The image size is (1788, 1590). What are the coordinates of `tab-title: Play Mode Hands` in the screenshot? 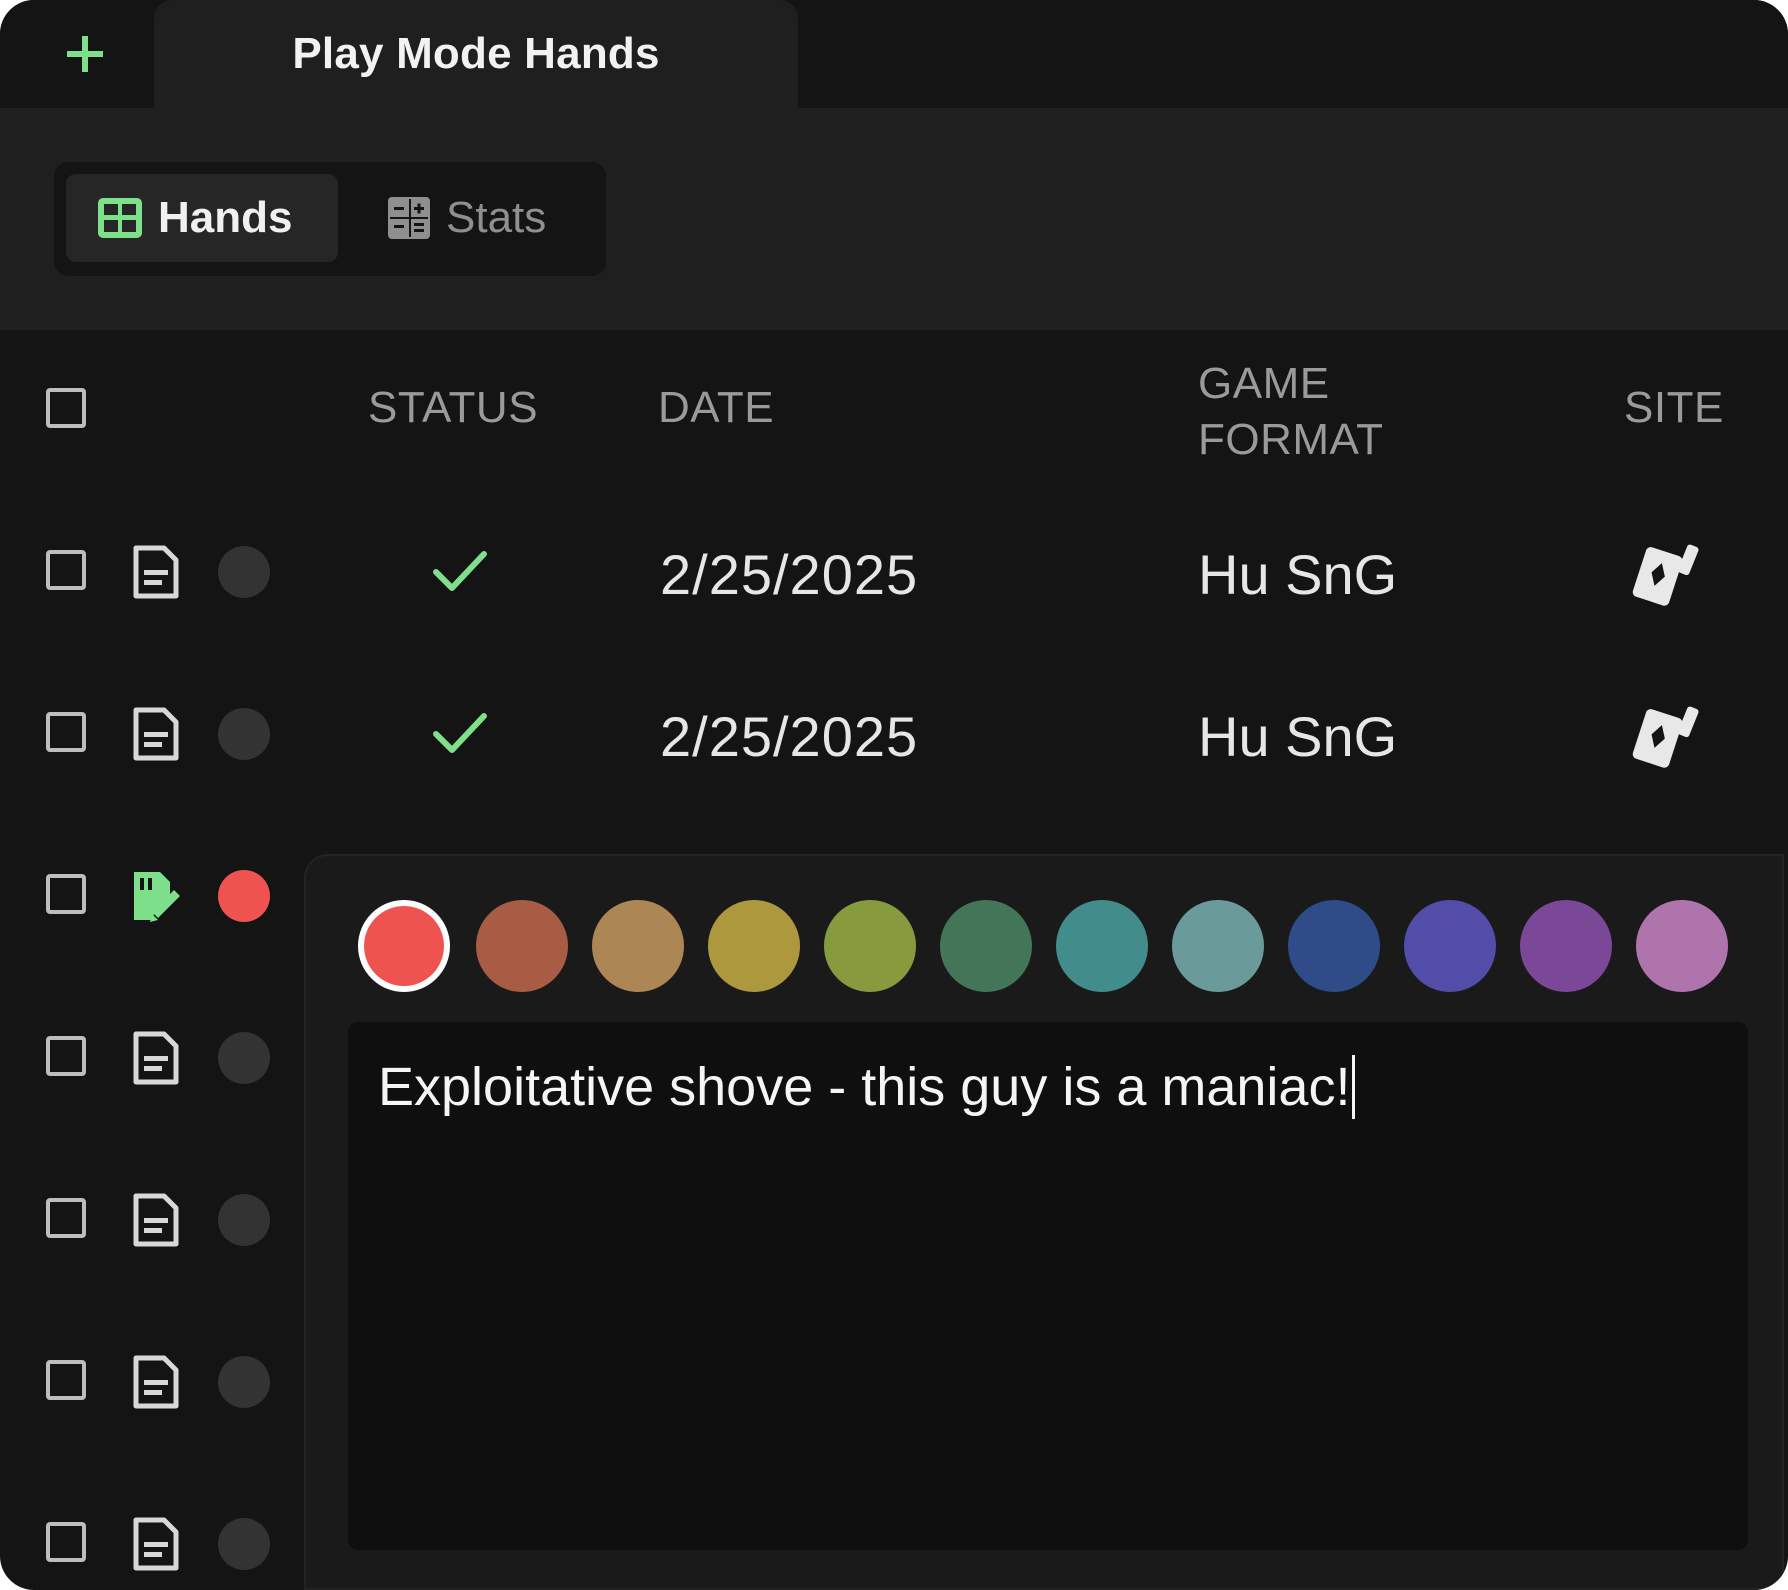 It's located at (476, 53).